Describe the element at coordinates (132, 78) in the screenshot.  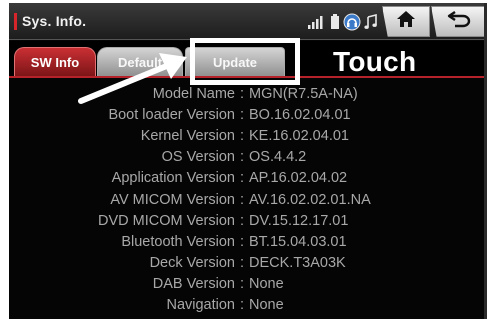
I see `pointer-arrow-icon` at that location.